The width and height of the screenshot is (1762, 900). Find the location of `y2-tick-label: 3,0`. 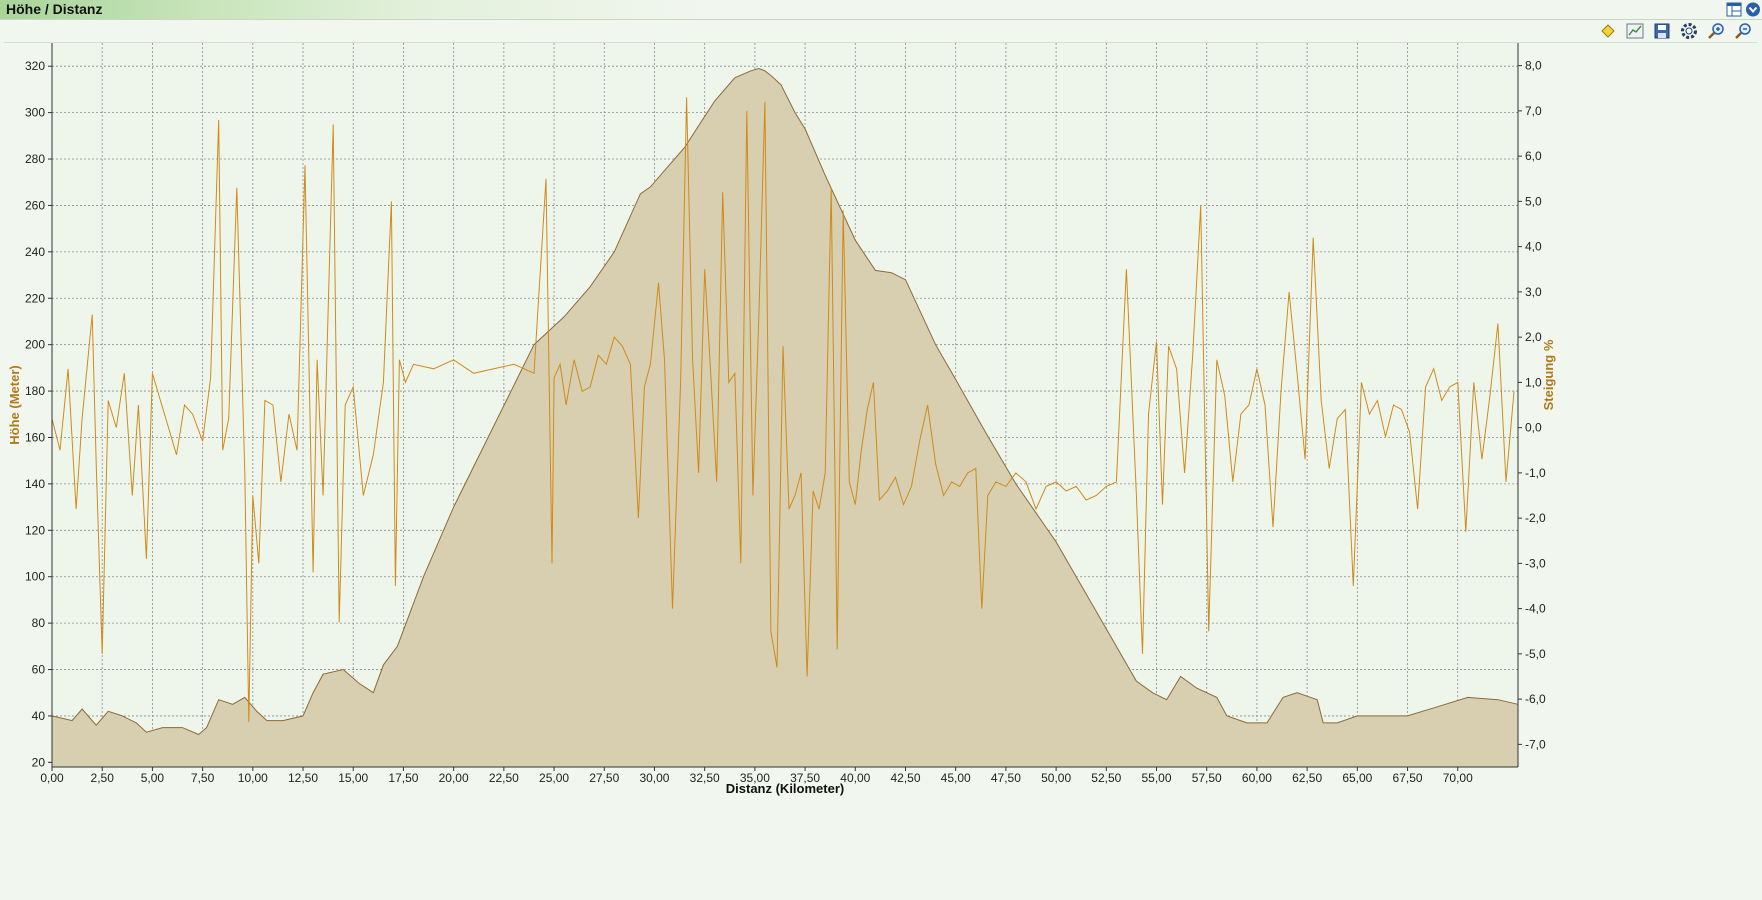

y2-tick-label: 3,0 is located at coordinates (1533, 292).